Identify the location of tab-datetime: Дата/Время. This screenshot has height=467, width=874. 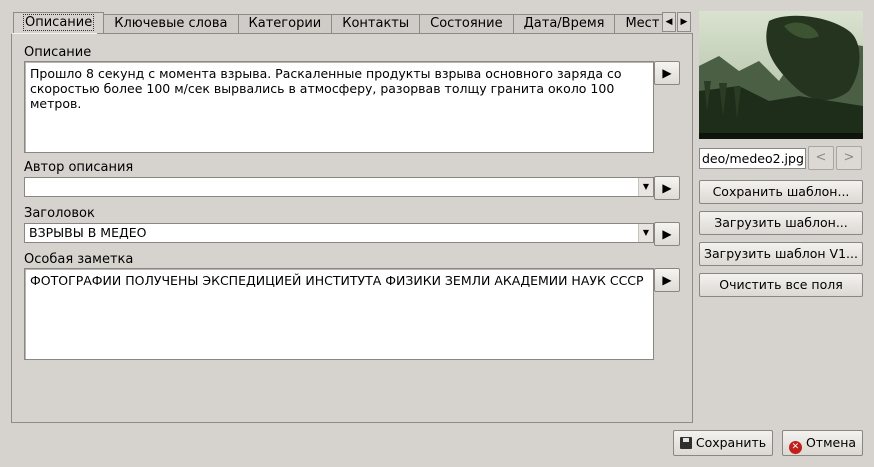
(564, 24).